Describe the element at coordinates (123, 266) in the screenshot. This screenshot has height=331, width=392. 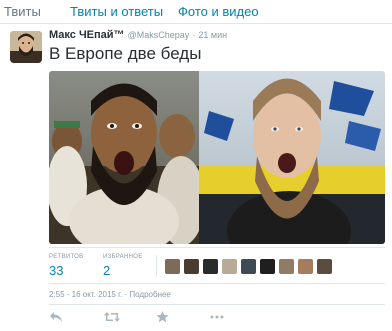
I see `favorites-stat: ИЗБРАННОЕ 2` at that location.